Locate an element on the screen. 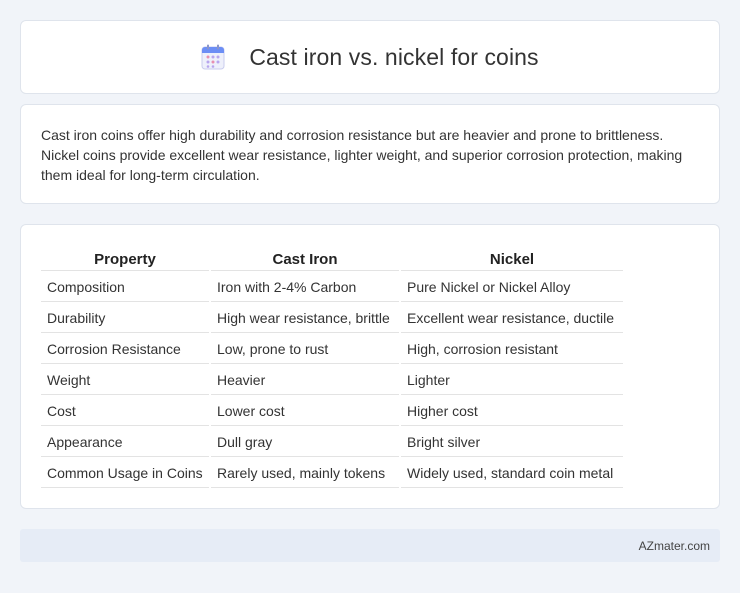 Image resolution: width=740 pixels, height=593 pixels. table-header-row: Property Cast Iron Nickel is located at coordinates (332, 259).